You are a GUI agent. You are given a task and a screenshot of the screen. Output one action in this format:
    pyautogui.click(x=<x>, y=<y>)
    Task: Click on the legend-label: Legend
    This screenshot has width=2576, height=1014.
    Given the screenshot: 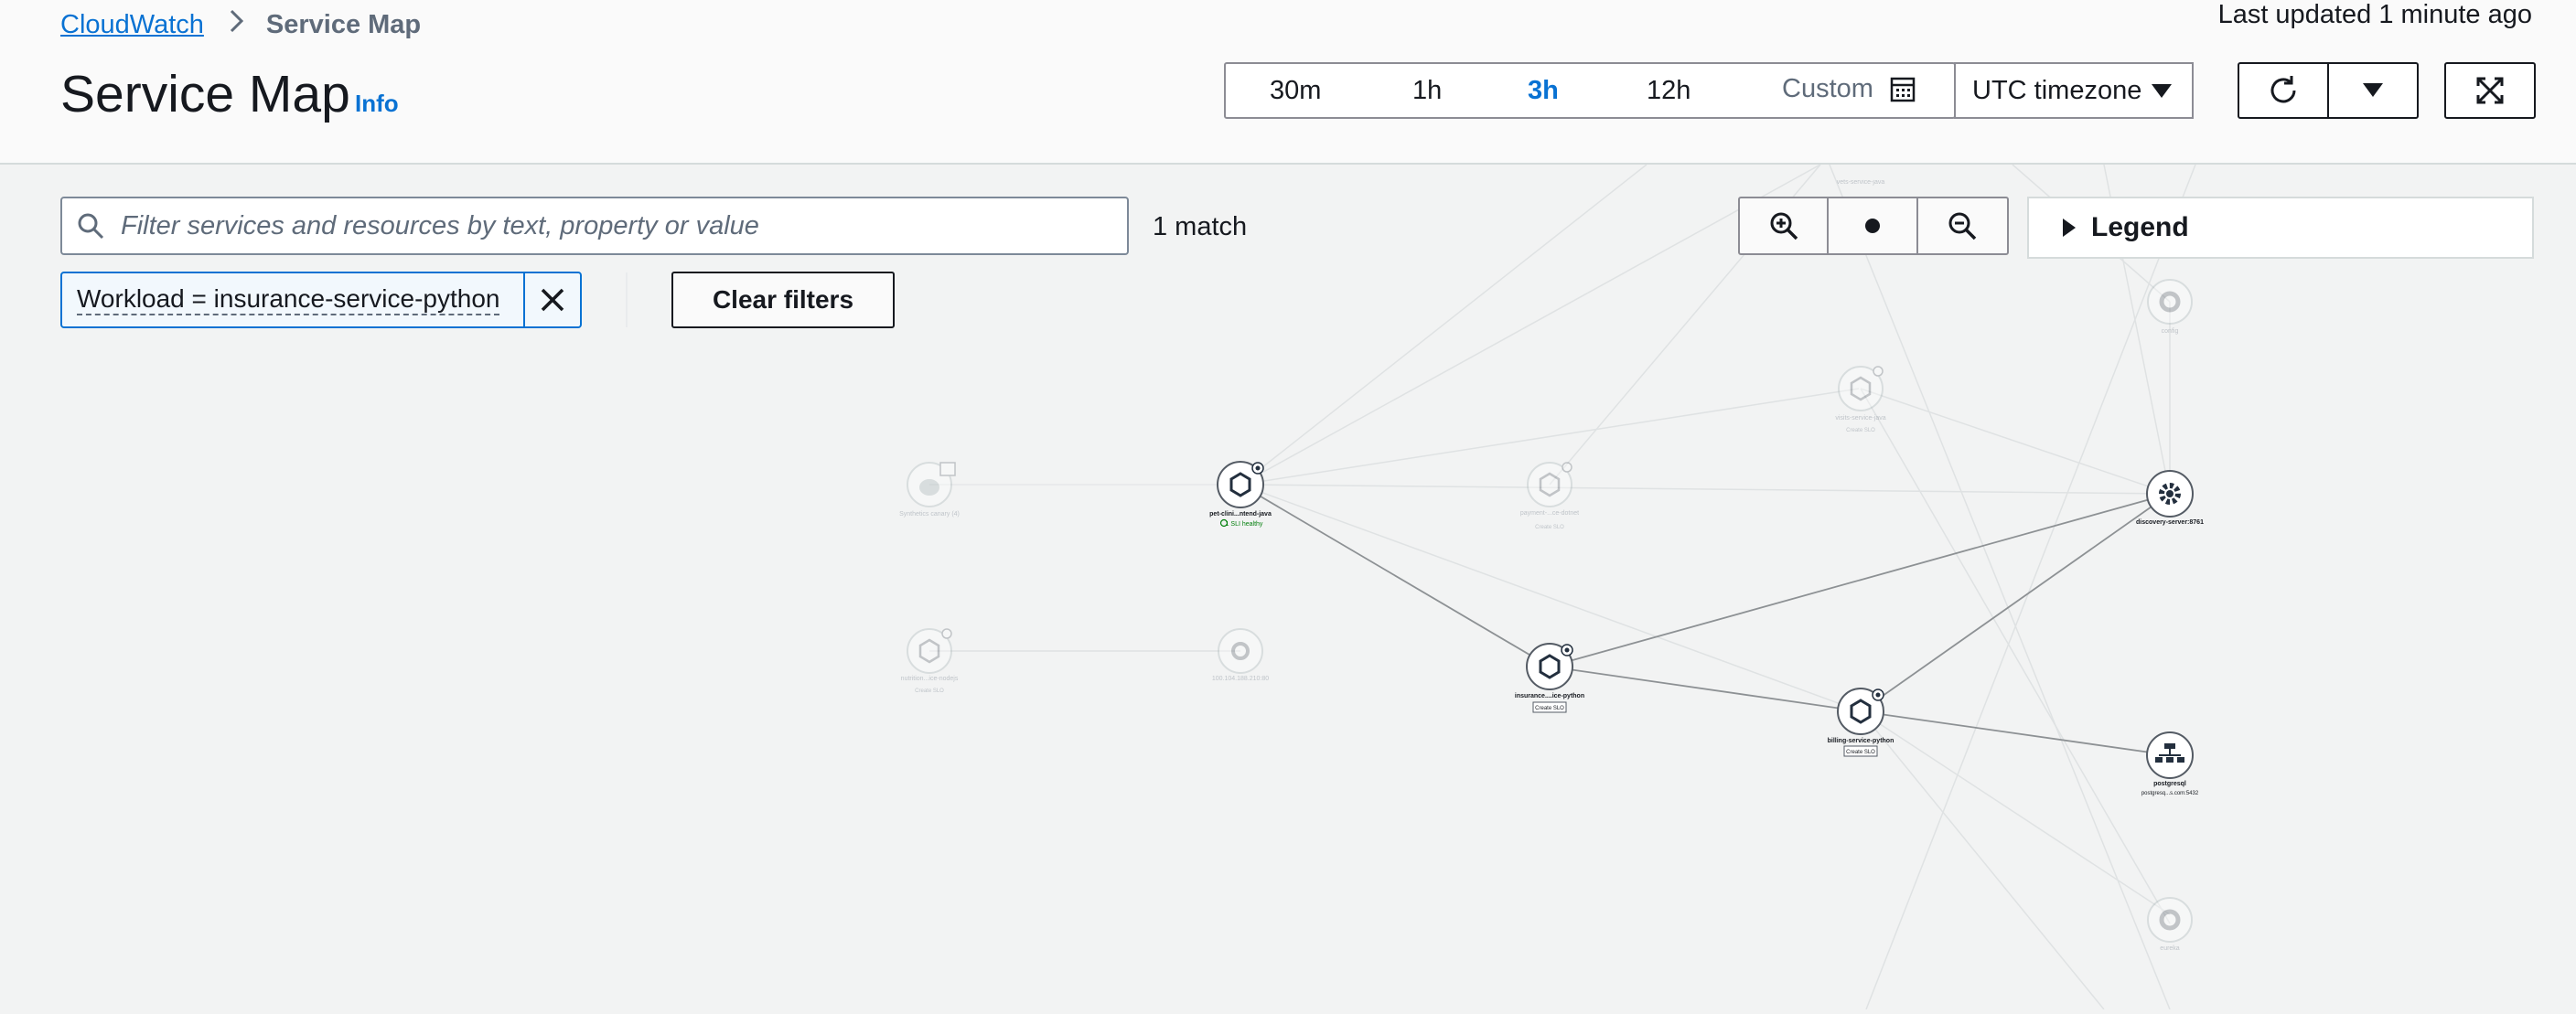 What is the action you would take?
    pyautogui.click(x=2140, y=227)
    